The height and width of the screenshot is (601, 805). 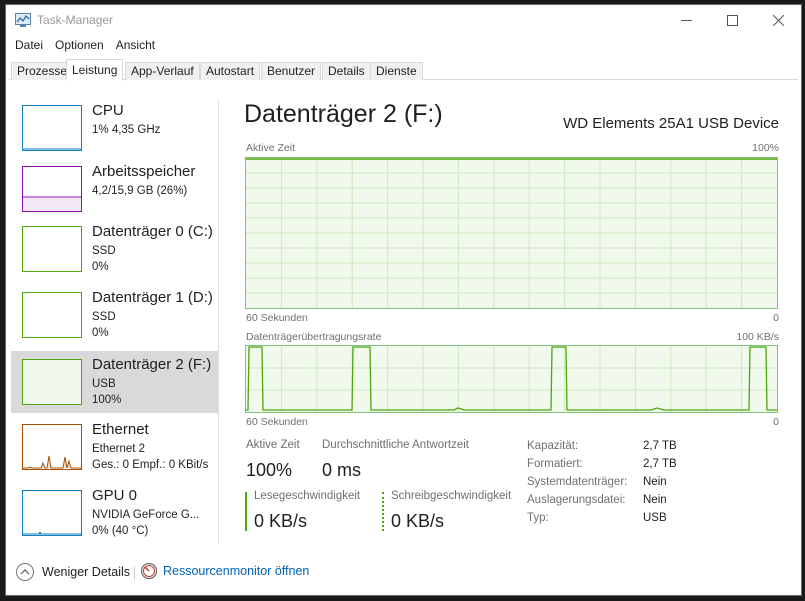 I want to click on graph2-time-label: 60 Sekunden, so click(x=277, y=422).